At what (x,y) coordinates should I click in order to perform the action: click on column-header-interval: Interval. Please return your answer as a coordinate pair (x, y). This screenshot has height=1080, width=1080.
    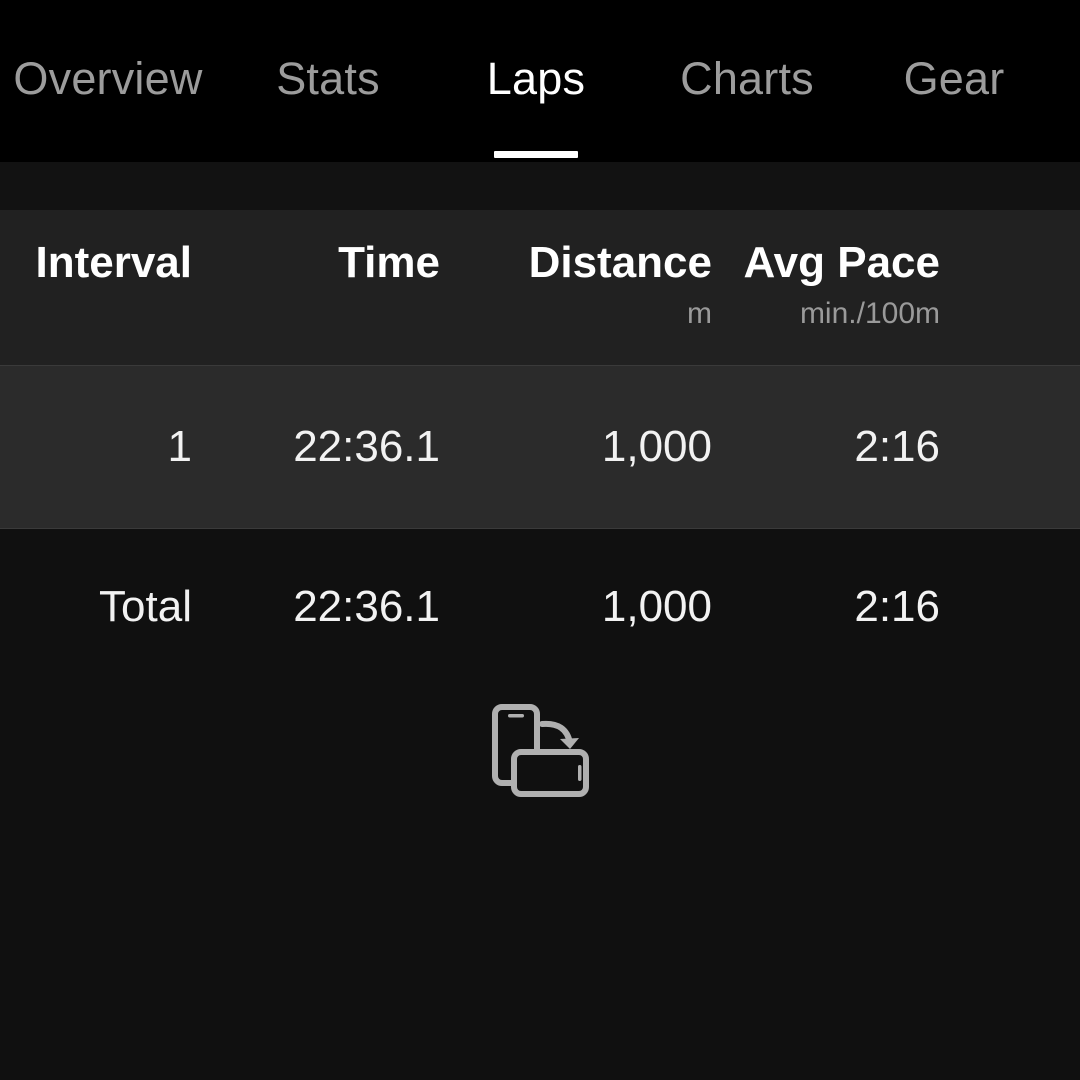
    Looking at the image, I should click on (96, 254).